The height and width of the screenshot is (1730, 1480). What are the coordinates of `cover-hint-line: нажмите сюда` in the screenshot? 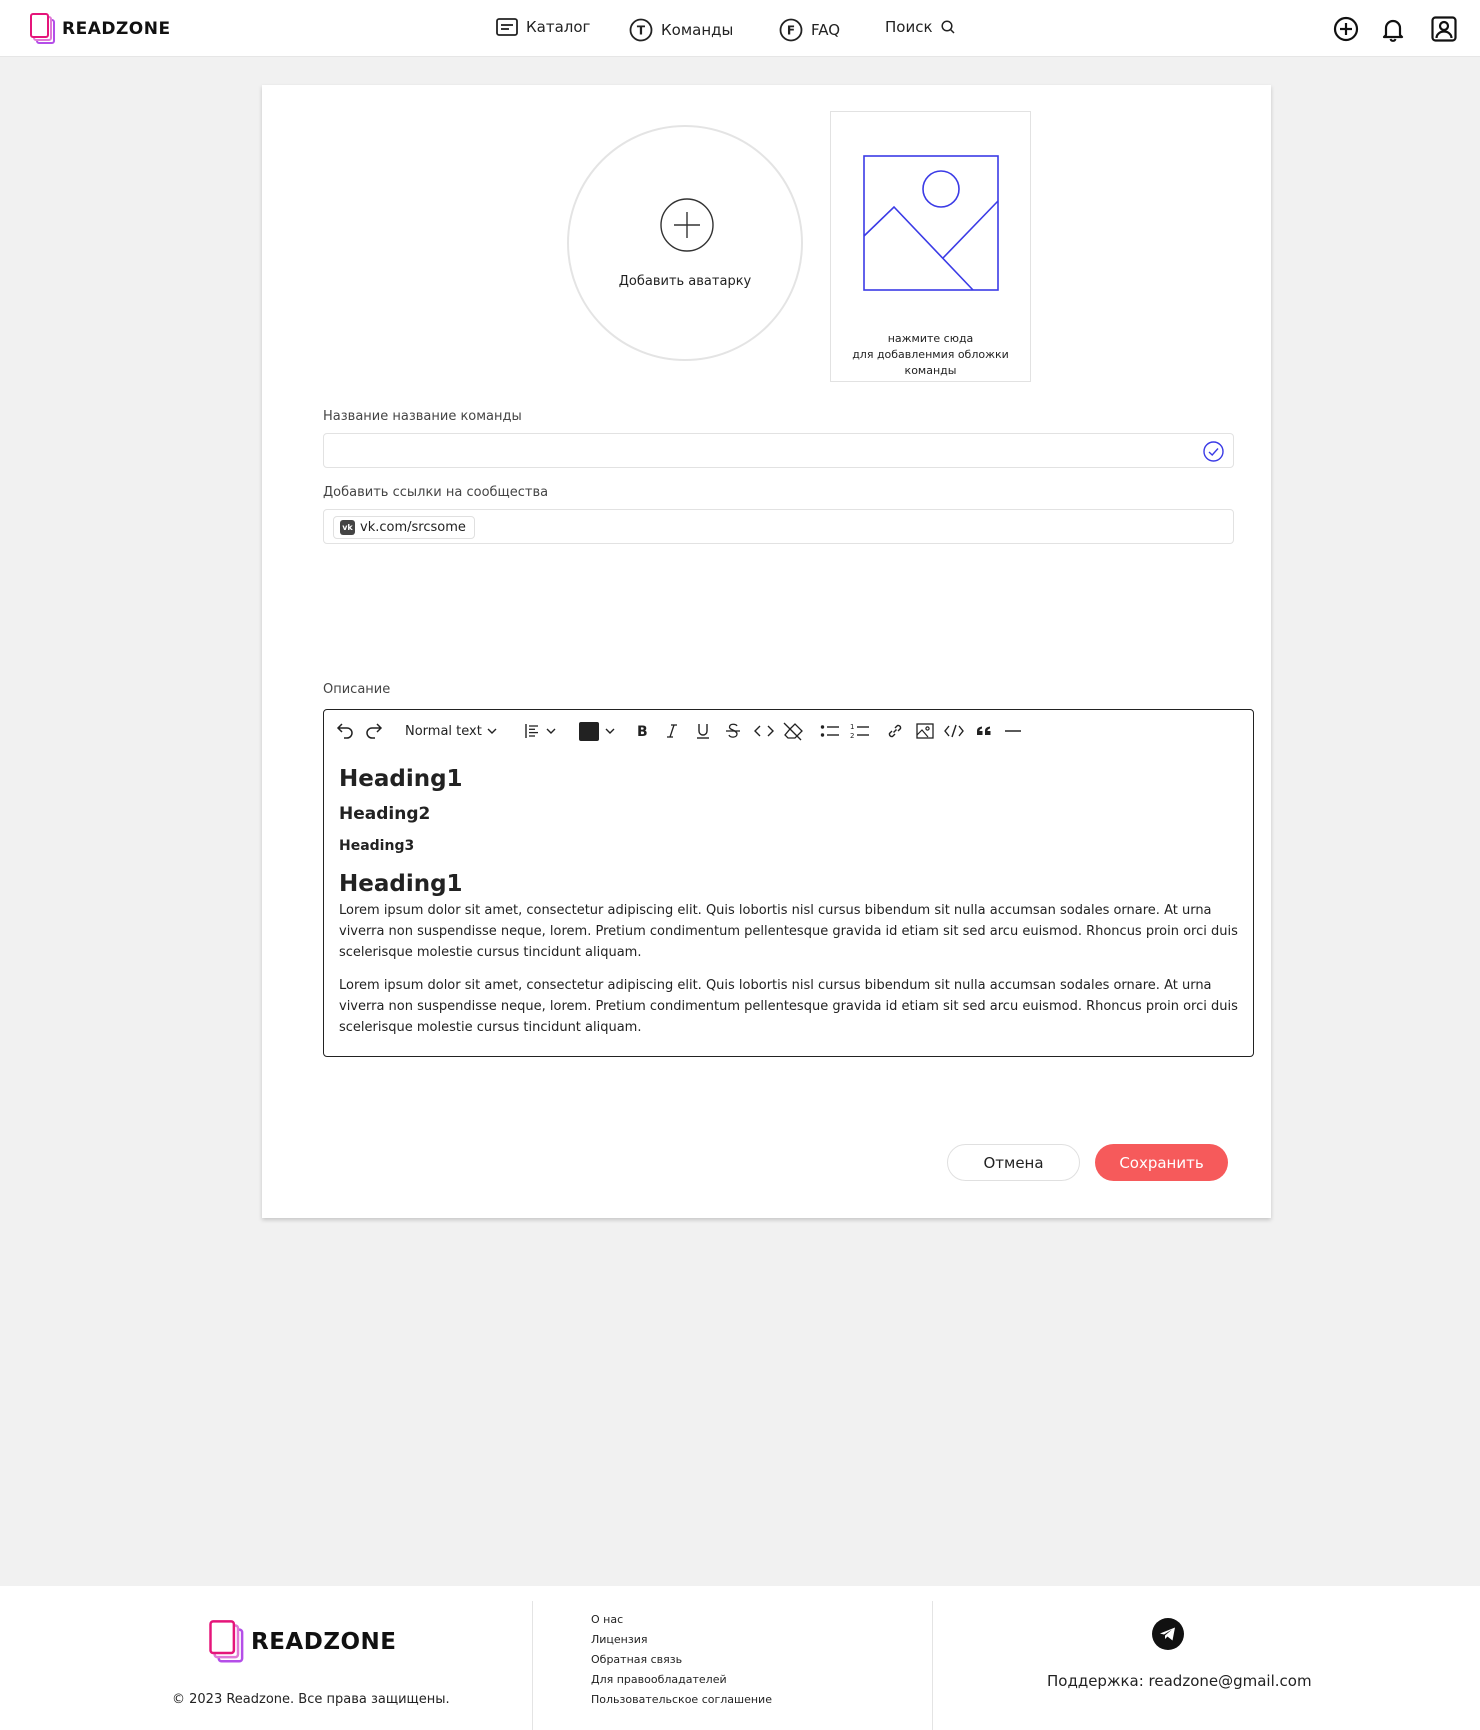 It's located at (930, 338).